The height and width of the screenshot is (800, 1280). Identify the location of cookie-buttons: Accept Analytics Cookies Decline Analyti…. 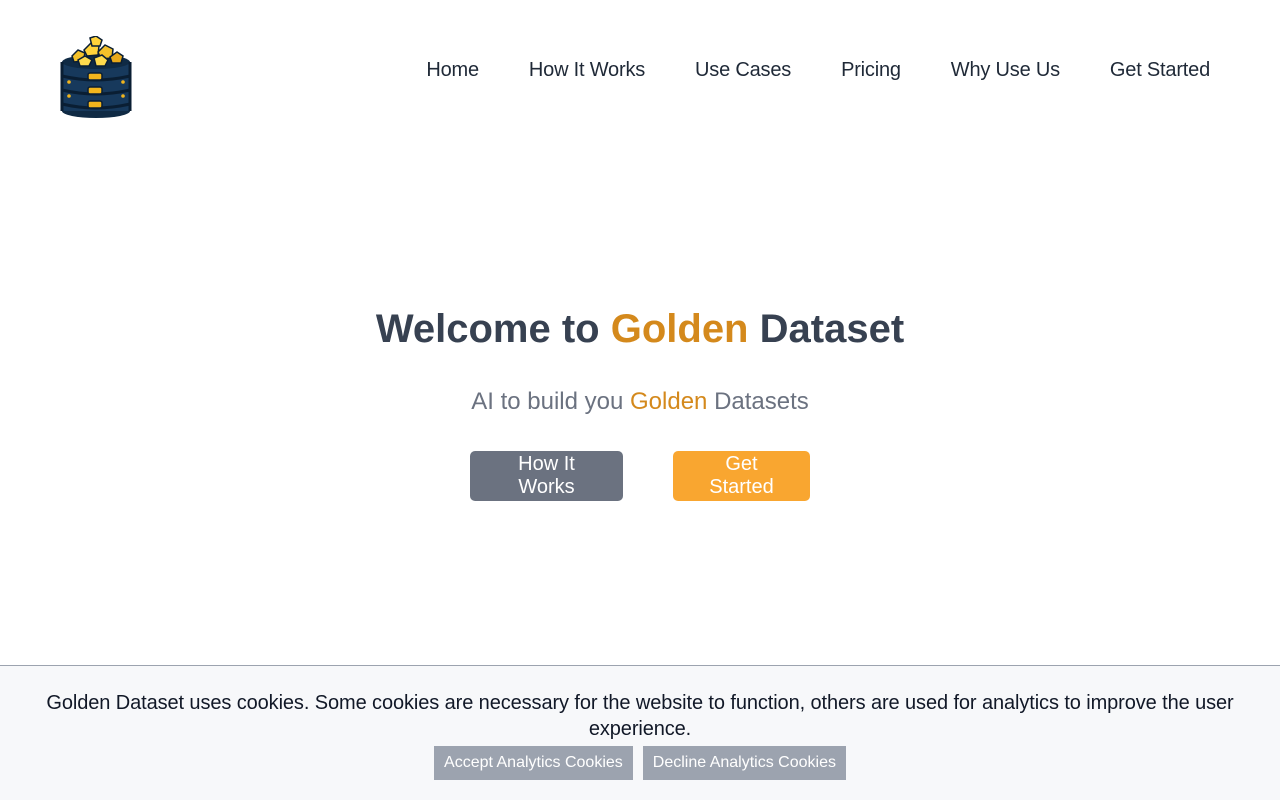
(640, 763).